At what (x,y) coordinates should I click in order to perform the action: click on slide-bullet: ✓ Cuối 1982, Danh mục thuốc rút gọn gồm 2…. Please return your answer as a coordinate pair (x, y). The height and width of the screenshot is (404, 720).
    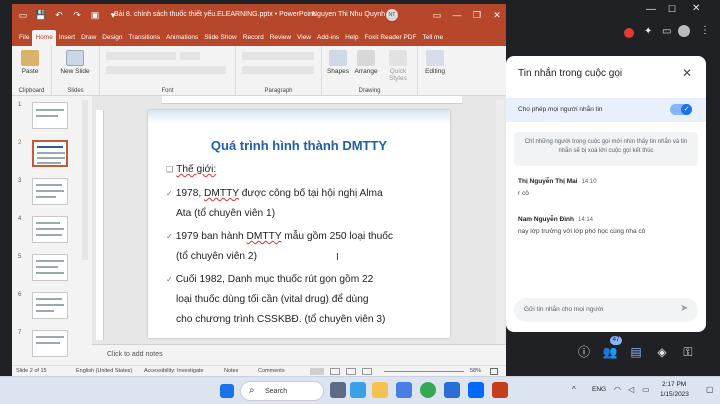
    Looking at the image, I should click on (269, 279).